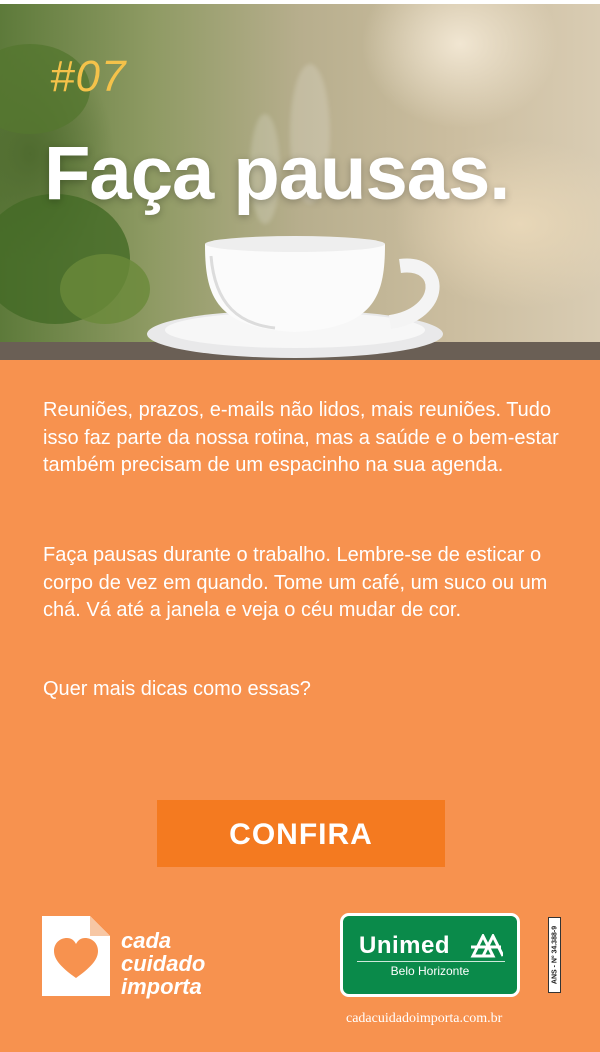  Describe the element at coordinates (105, 289) in the screenshot. I see `foliage` at that location.